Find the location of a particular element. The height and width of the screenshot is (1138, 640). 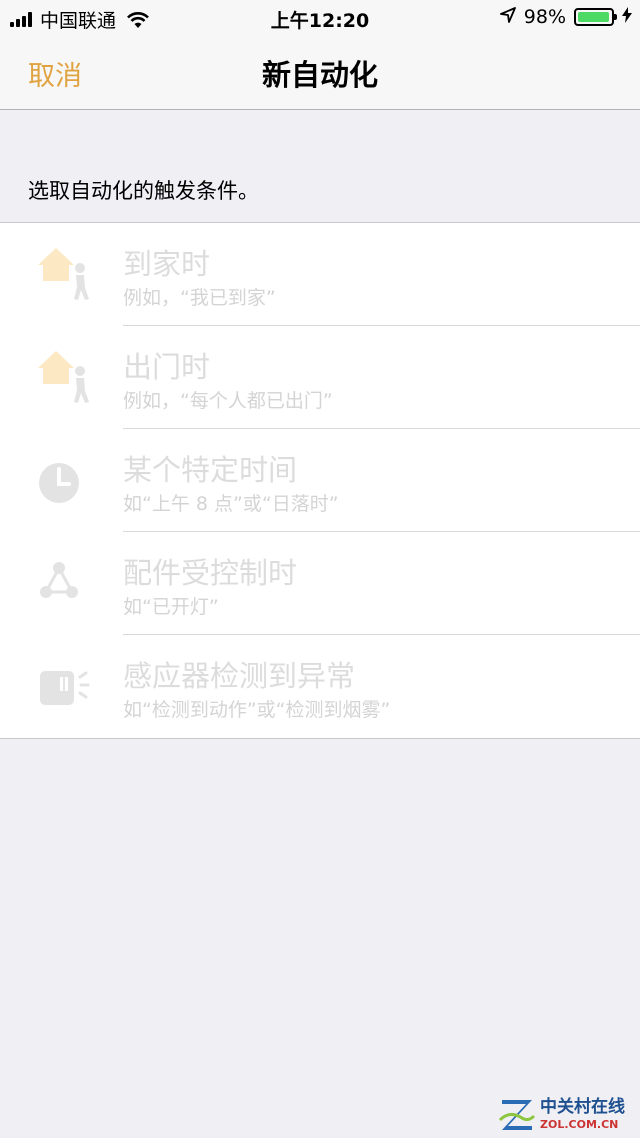

trigger-title: 出门时 is located at coordinates (167, 367).